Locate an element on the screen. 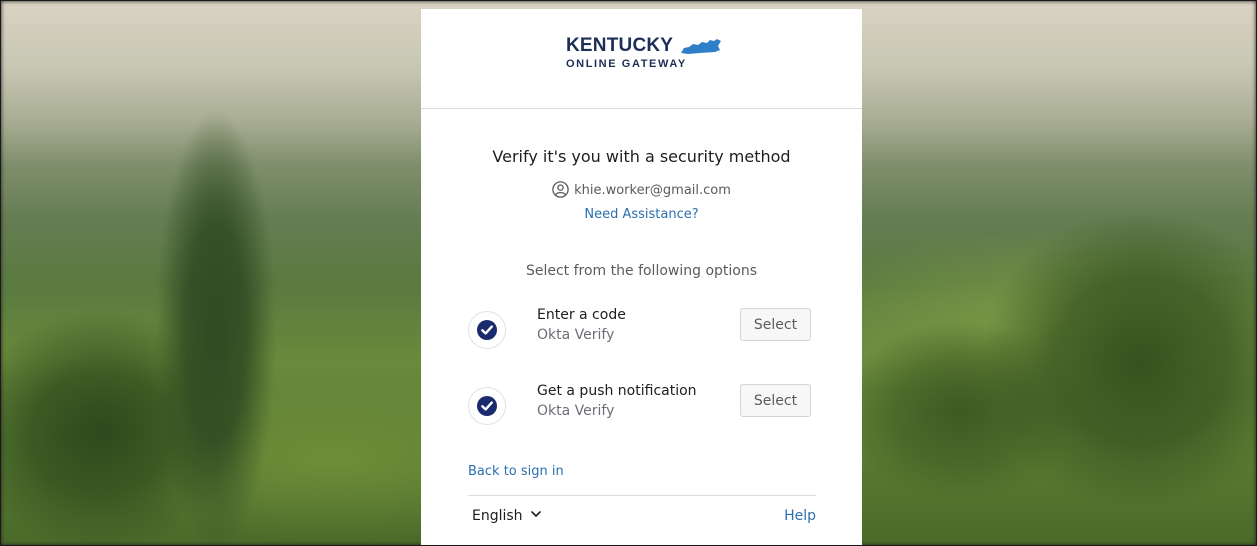  footer-divider is located at coordinates (642, 495).